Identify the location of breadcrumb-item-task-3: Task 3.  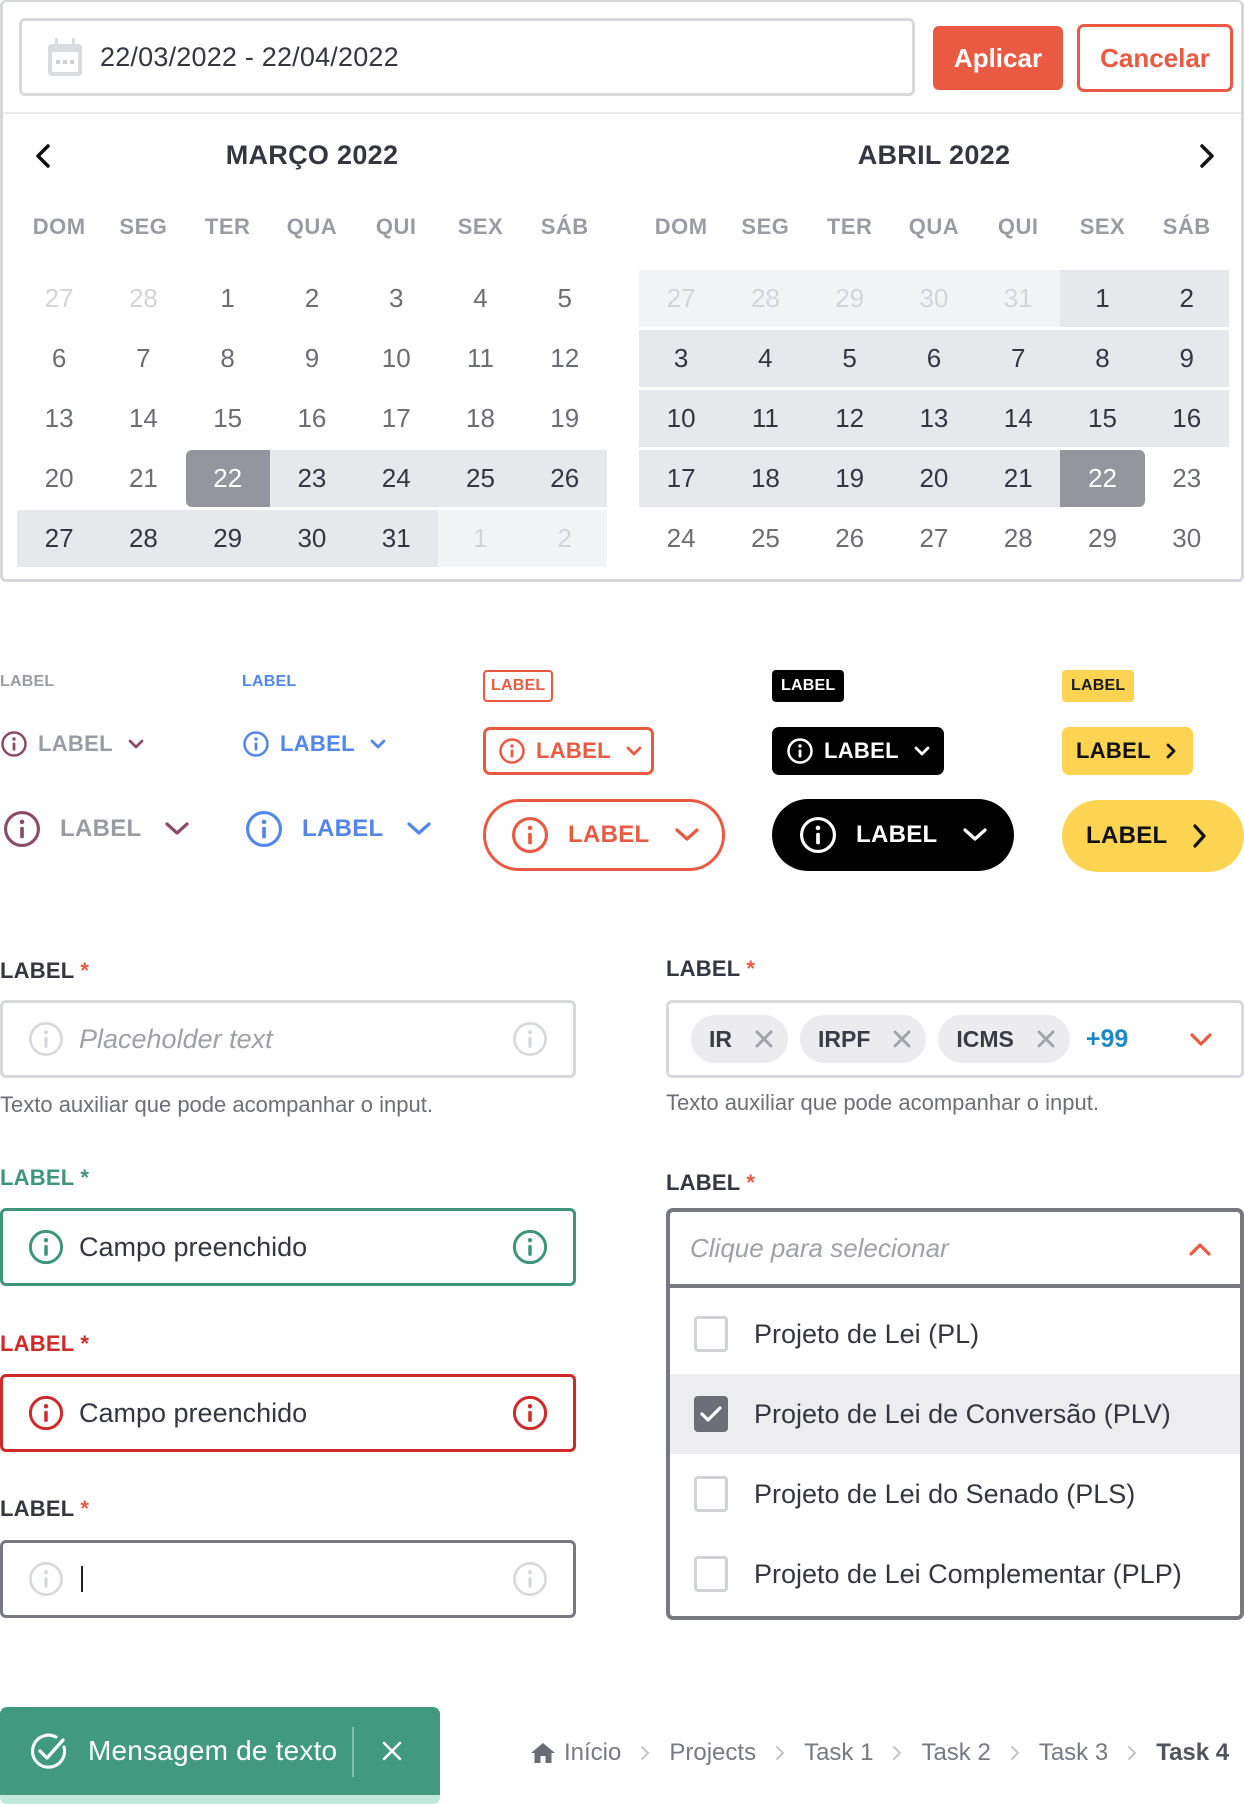
(1073, 1753).